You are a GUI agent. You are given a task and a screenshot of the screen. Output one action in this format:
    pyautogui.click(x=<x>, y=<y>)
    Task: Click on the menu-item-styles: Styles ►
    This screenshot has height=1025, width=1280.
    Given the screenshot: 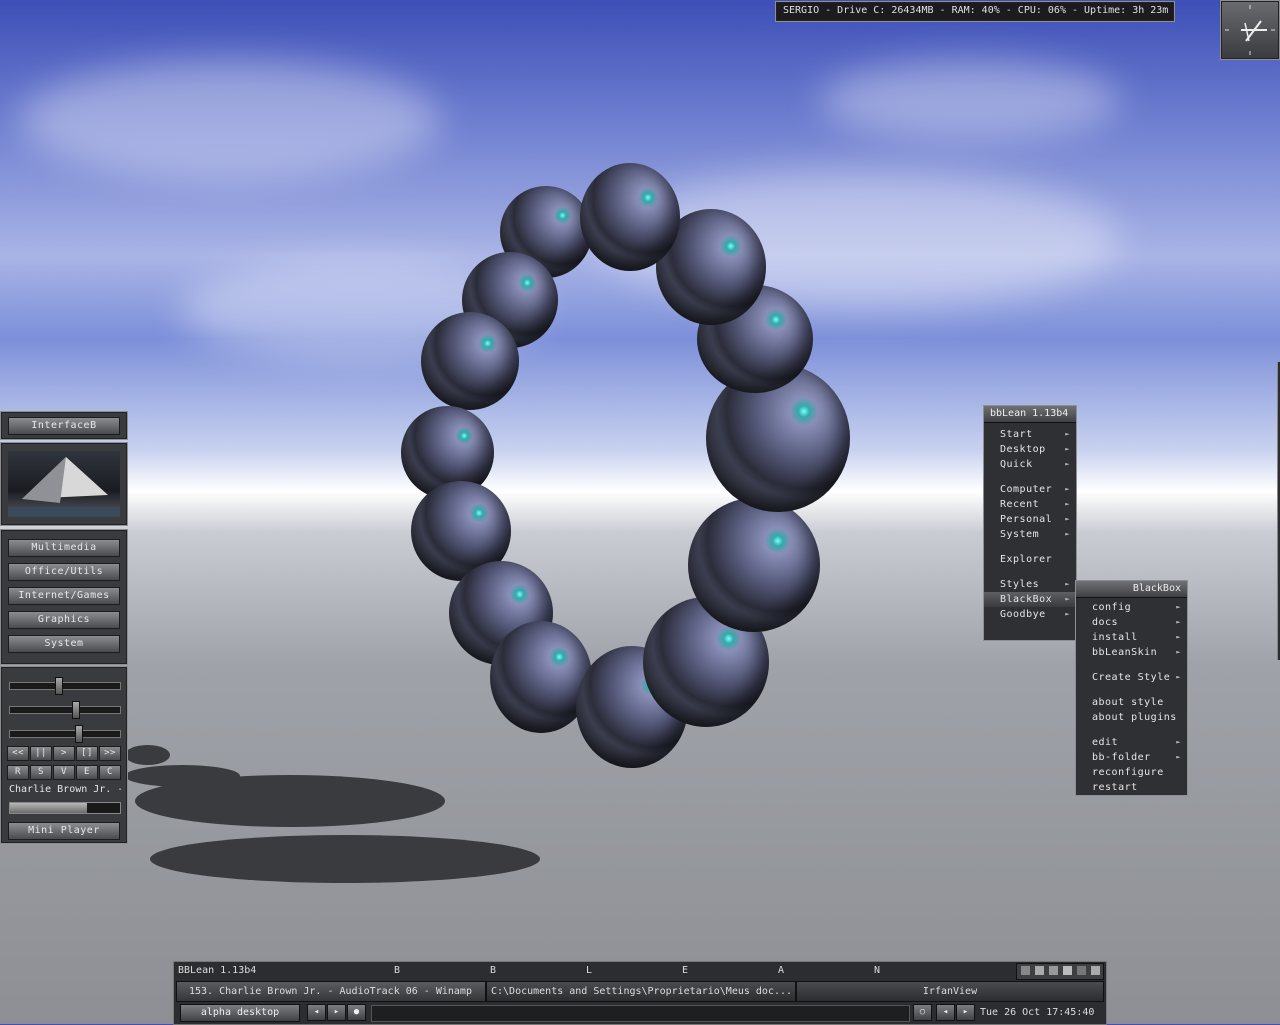 What is the action you would take?
    pyautogui.click(x=1030, y=584)
    